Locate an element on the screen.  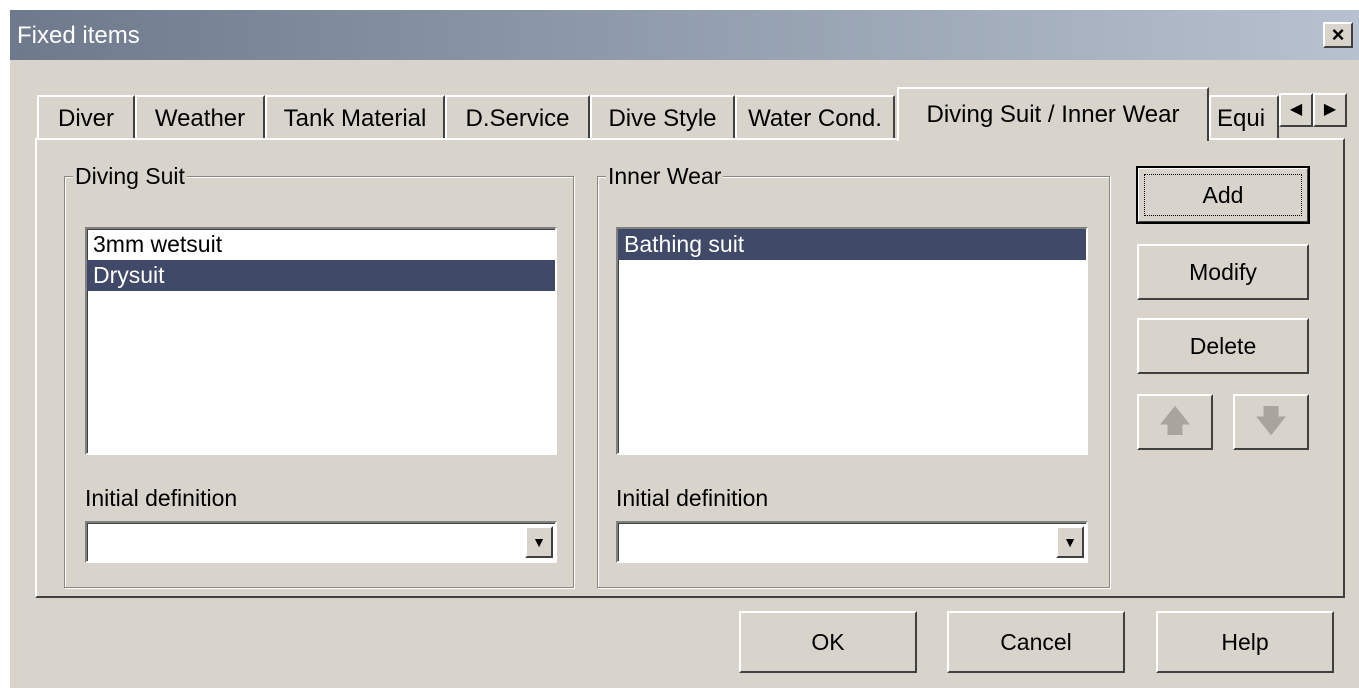
tab-diving-suit-inner-wear: Diving Suit / Inner Wear is located at coordinates (1053, 114).